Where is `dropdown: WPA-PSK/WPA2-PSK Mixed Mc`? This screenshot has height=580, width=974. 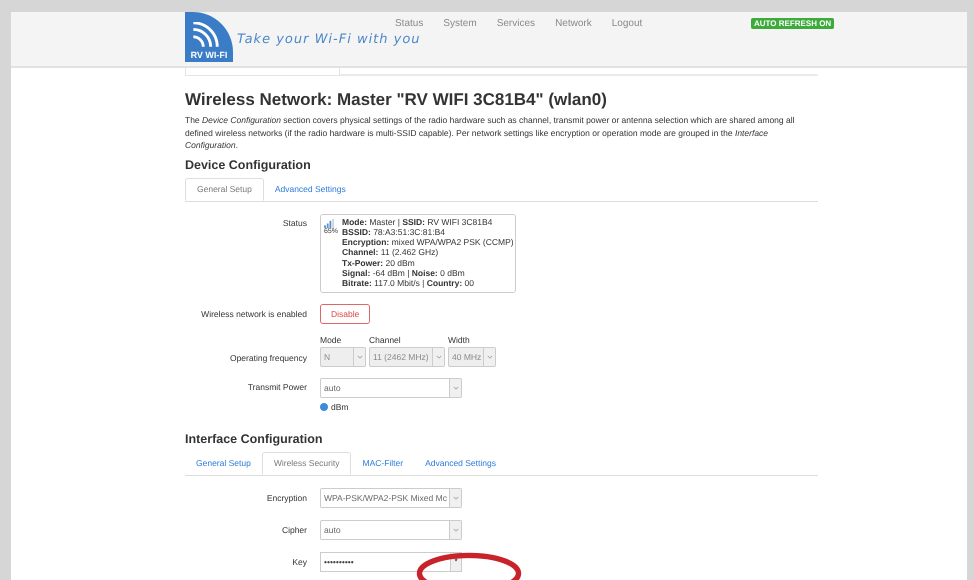 dropdown: WPA-PSK/WPA2-PSK Mixed Mc is located at coordinates (391, 498).